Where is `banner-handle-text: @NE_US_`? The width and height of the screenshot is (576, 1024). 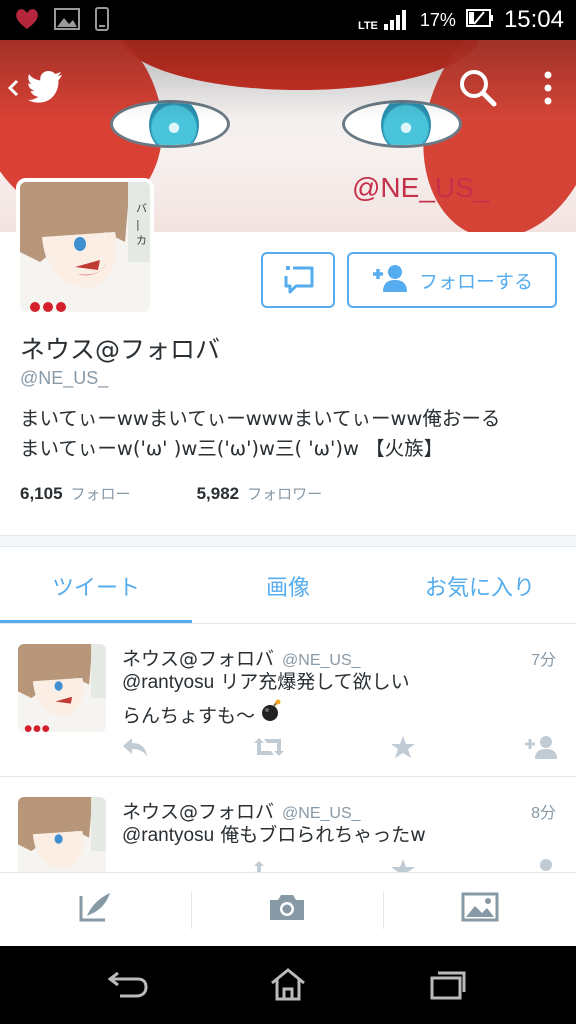 banner-handle-text: @NE_US_ is located at coordinates (421, 187).